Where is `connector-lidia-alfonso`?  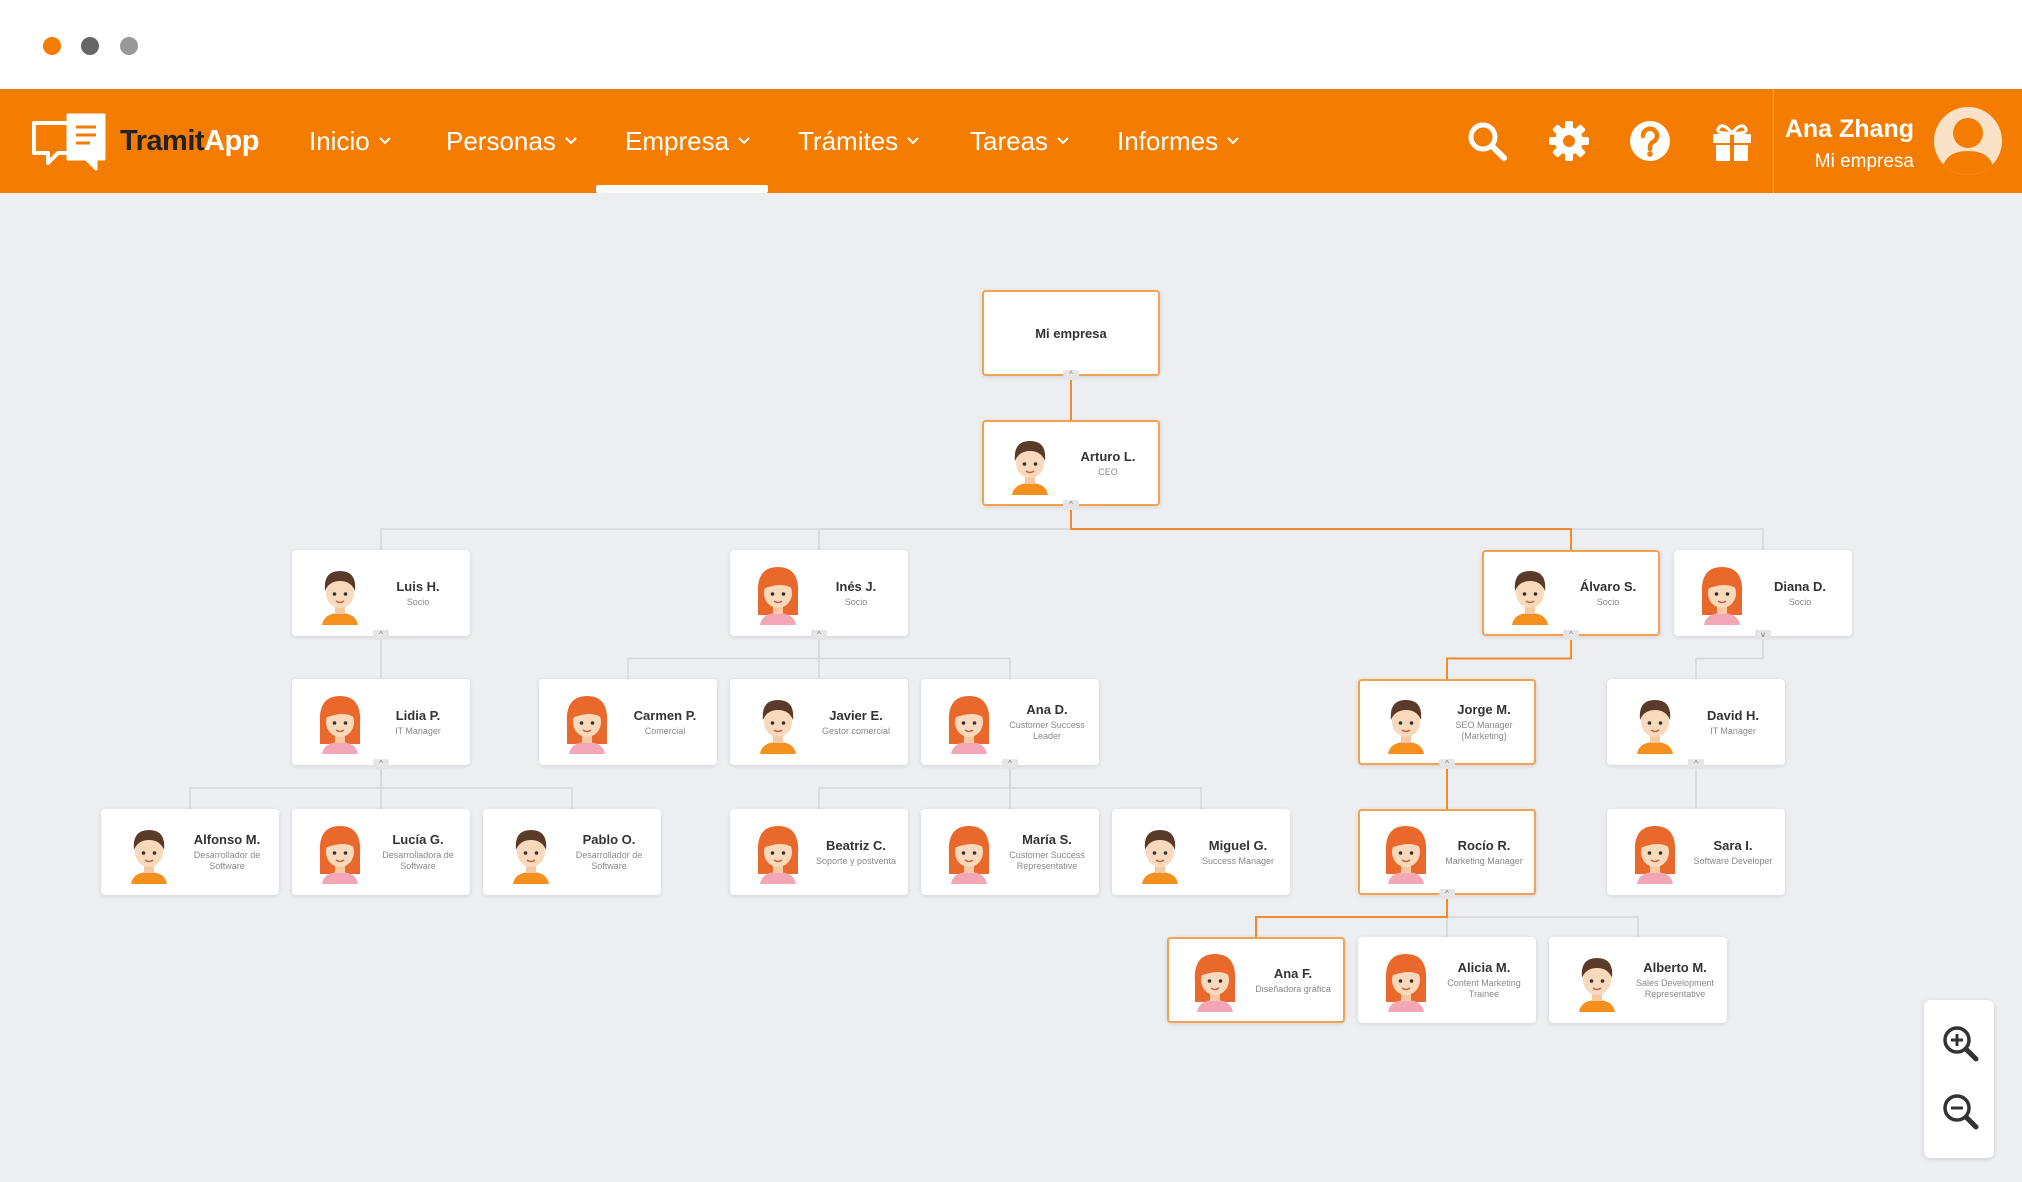
connector-lidia-alfonso is located at coordinates (285, 788).